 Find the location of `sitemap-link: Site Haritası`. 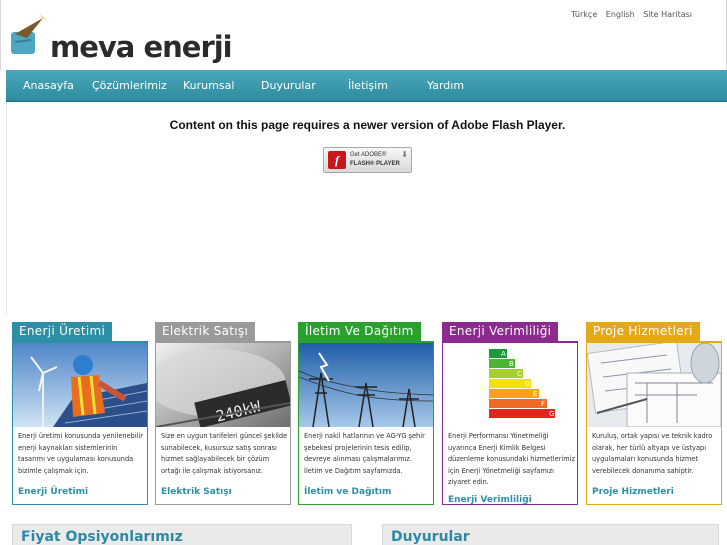

sitemap-link: Site Haritası is located at coordinates (667, 14).